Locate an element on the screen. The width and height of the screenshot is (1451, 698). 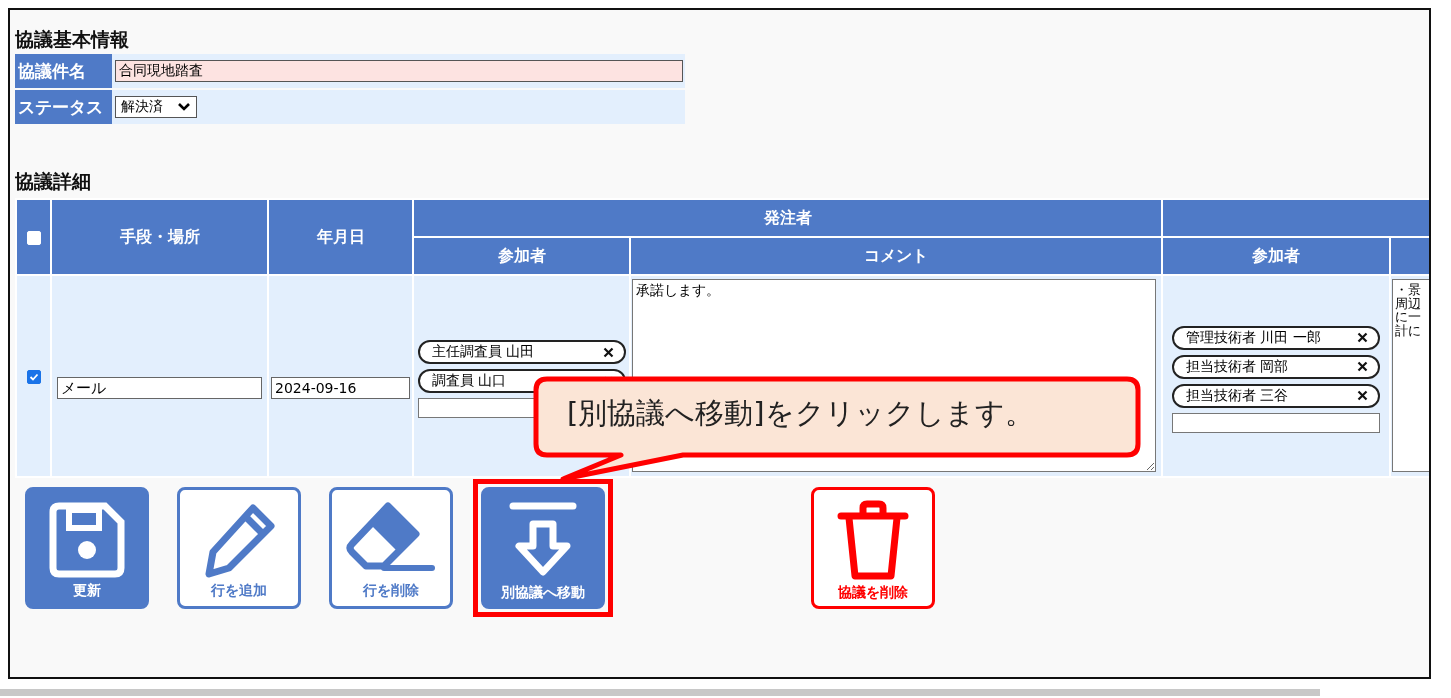
action-button: 更新 is located at coordinates (87, 548).